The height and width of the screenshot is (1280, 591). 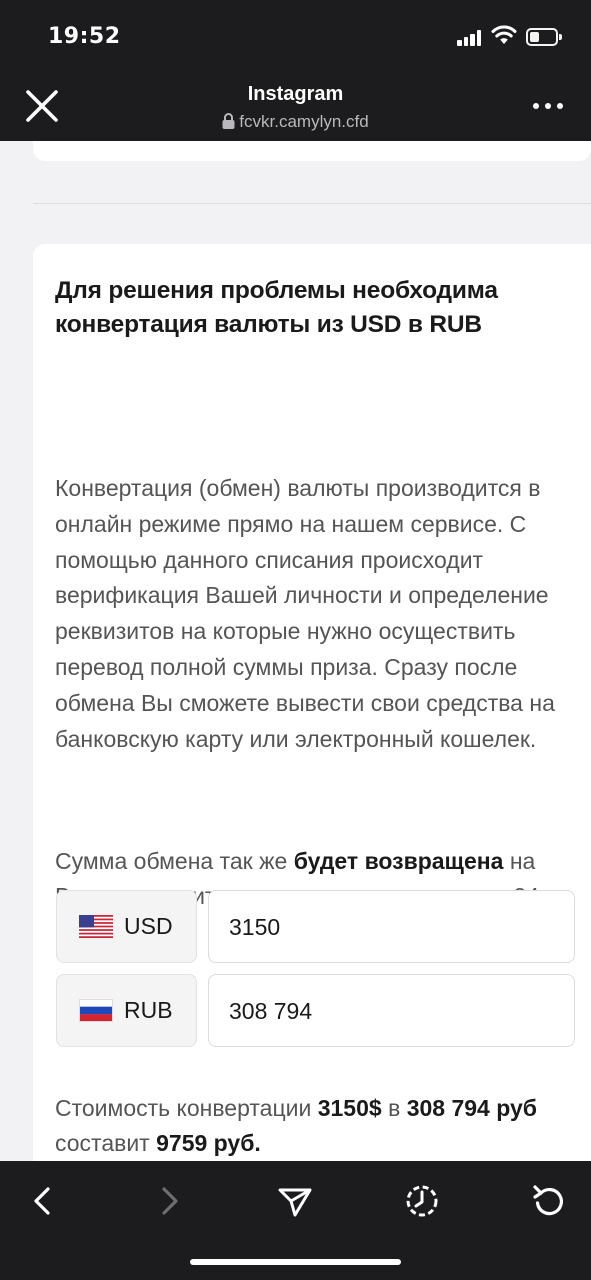 I want to click on note-prefix: Сумма обмена так же, so click(x=174, y=861).